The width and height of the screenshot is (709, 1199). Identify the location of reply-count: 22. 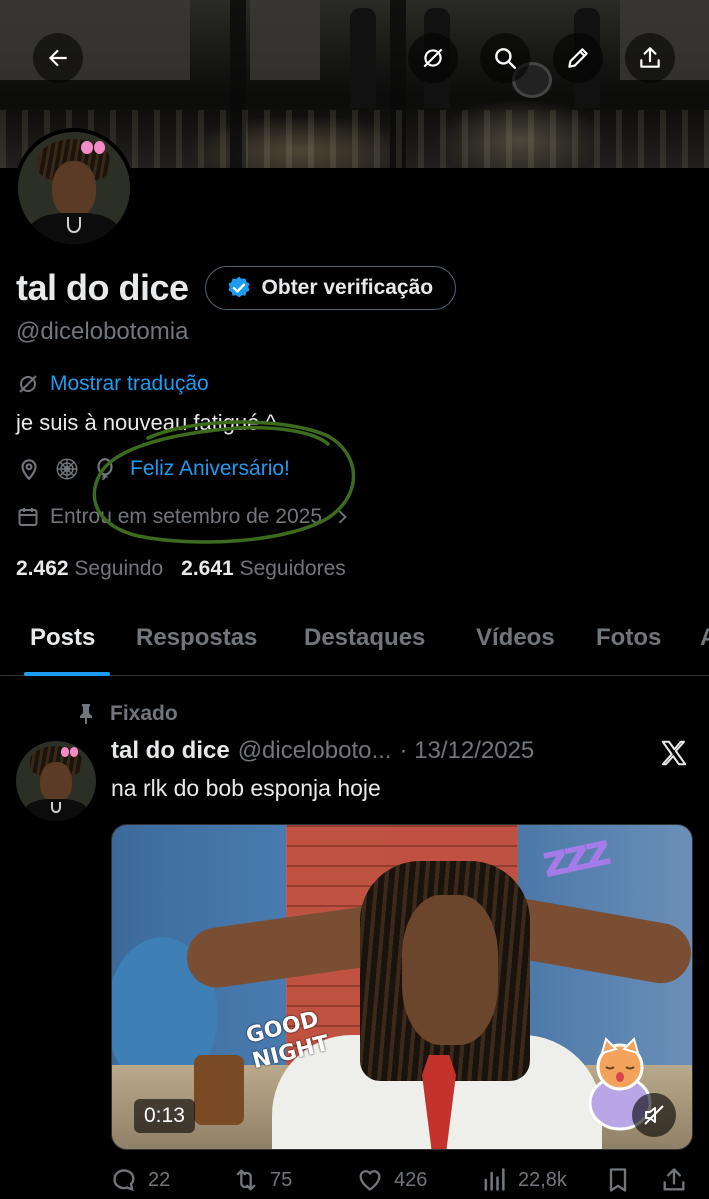
(159, 1179).